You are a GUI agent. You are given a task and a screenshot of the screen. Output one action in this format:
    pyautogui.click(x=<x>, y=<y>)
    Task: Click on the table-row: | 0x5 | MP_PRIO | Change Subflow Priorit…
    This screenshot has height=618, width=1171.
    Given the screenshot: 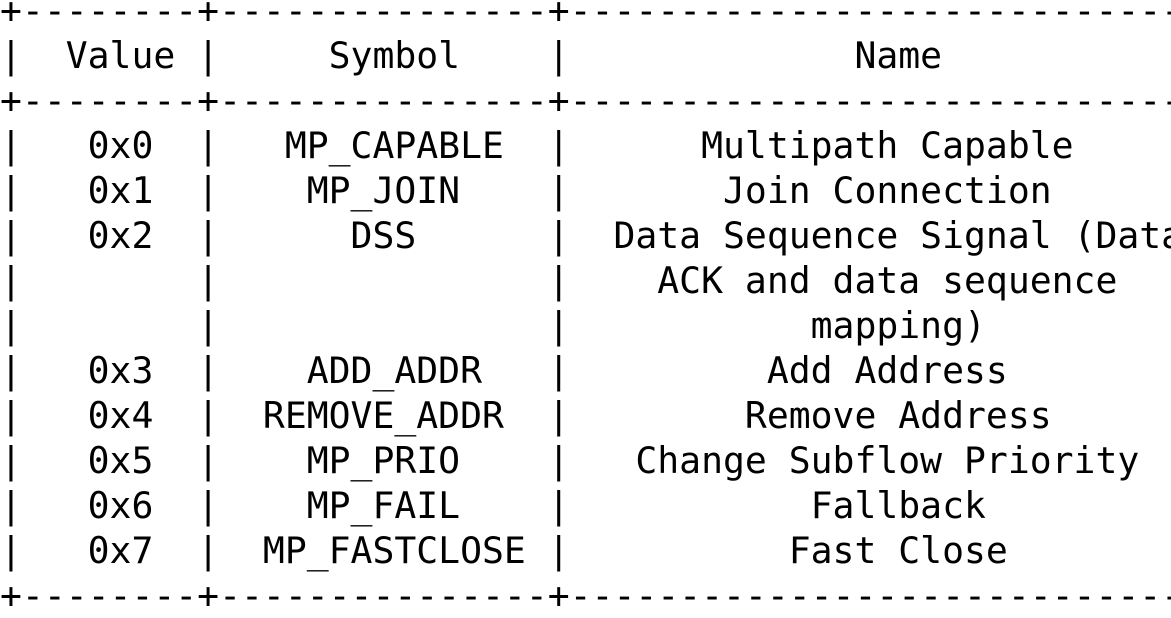 What is the action you would take?
    pyautogui.click(x=585, y=460)
    